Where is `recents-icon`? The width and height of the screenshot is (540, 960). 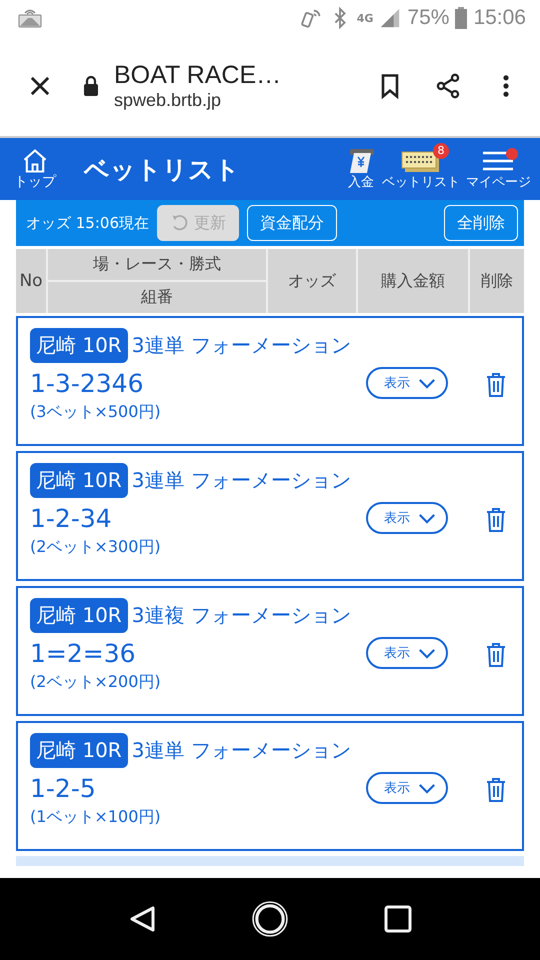 recents-icon is located at coordinates (398, 919).